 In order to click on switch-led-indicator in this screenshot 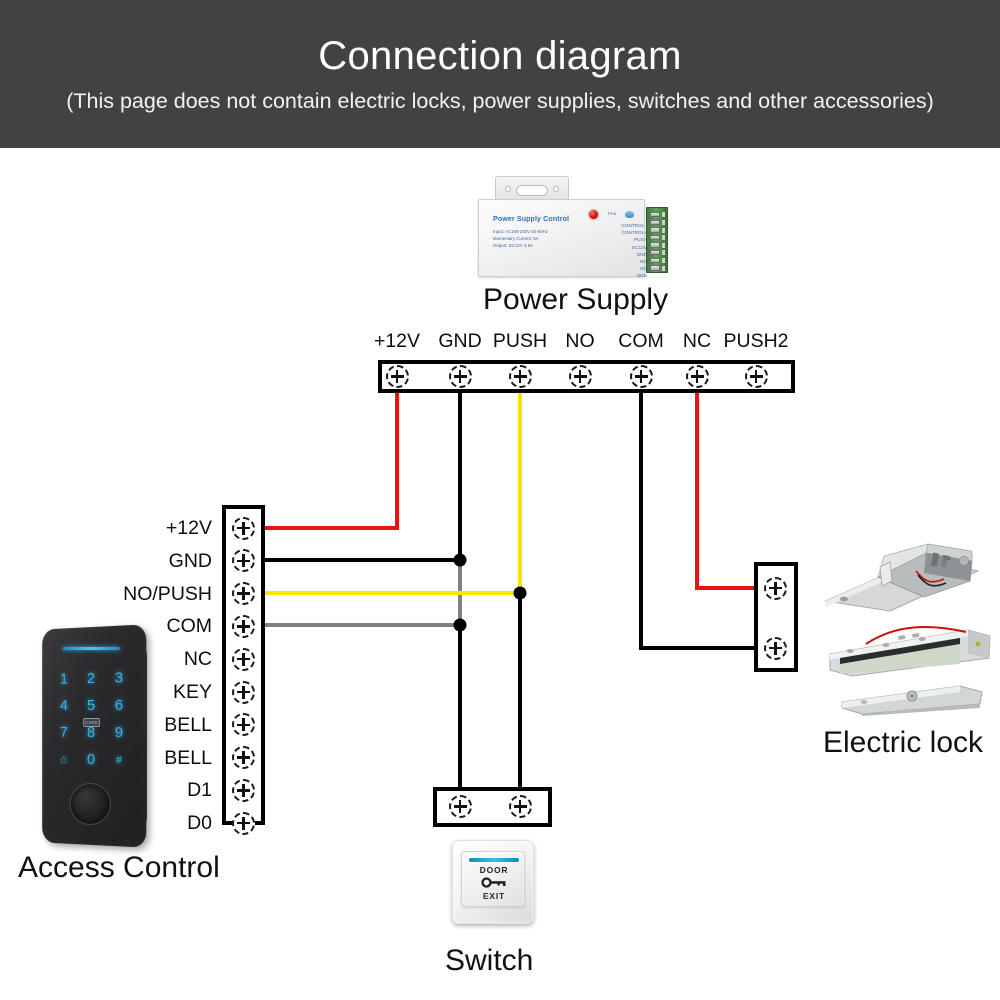, I will do `click(494, 860)`.